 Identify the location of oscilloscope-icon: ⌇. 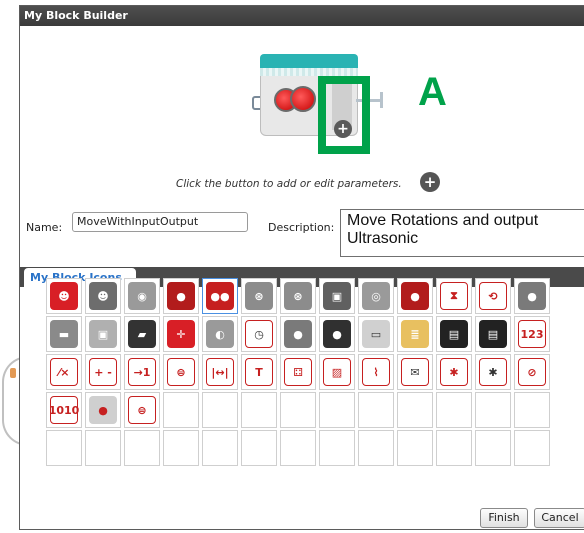
(376, 372).